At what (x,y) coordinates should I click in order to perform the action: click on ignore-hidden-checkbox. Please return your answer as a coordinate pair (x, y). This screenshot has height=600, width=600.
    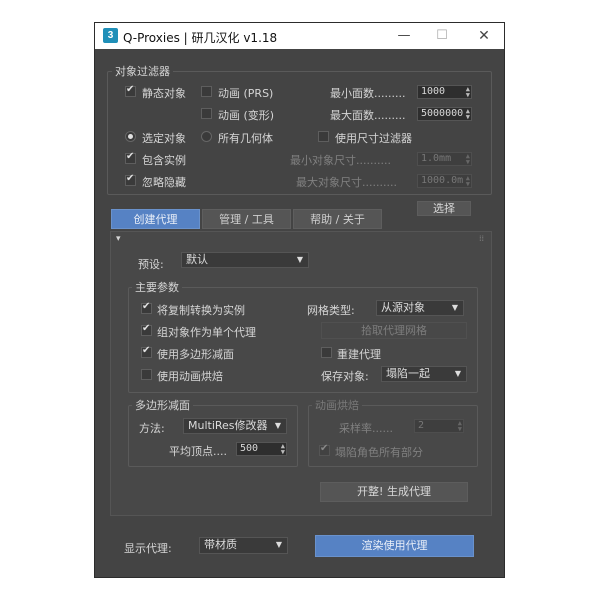
    Looking at the image, I should click on (130, 179).